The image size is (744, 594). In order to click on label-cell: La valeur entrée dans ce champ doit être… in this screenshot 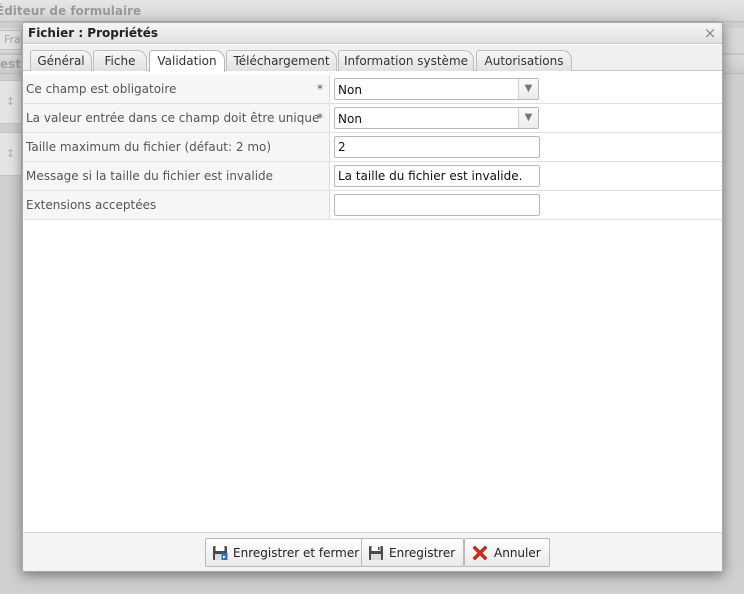, I will do `click(176, 118)`.